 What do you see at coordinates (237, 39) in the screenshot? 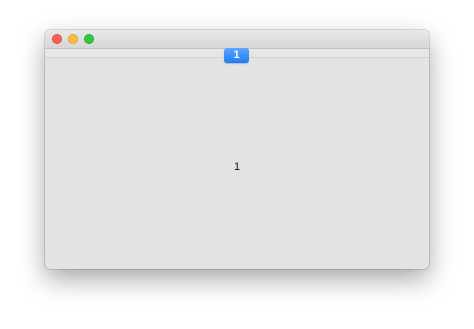
I see `title-bar` at bounding box center [237, 39].